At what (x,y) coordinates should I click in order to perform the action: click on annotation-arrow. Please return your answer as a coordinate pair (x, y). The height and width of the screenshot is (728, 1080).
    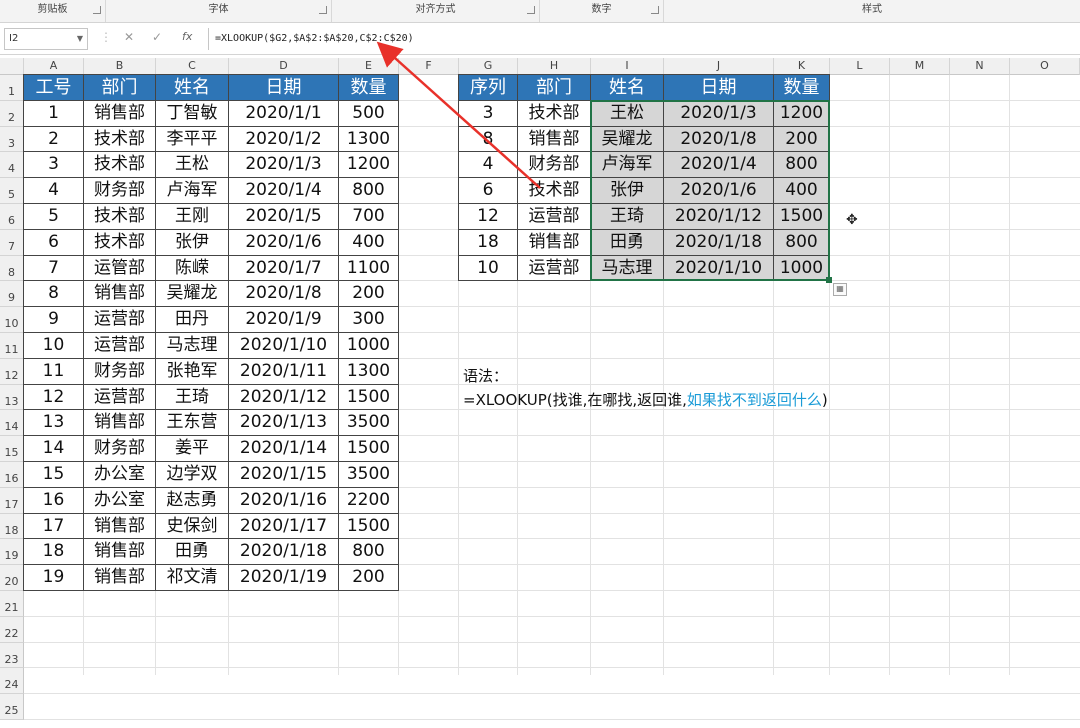
    Looking at the image, I should click on (458, 115).